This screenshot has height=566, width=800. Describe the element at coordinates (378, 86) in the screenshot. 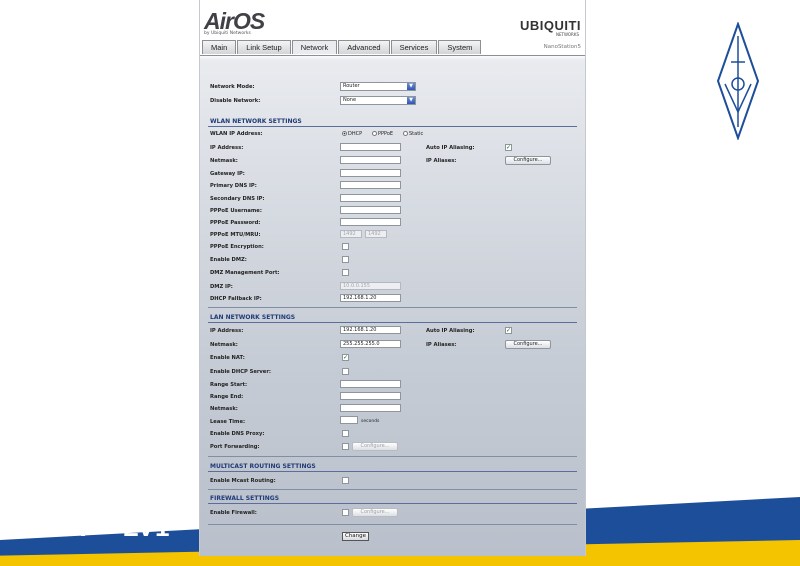

I see `network-mode-select: Router ▼` at that location.